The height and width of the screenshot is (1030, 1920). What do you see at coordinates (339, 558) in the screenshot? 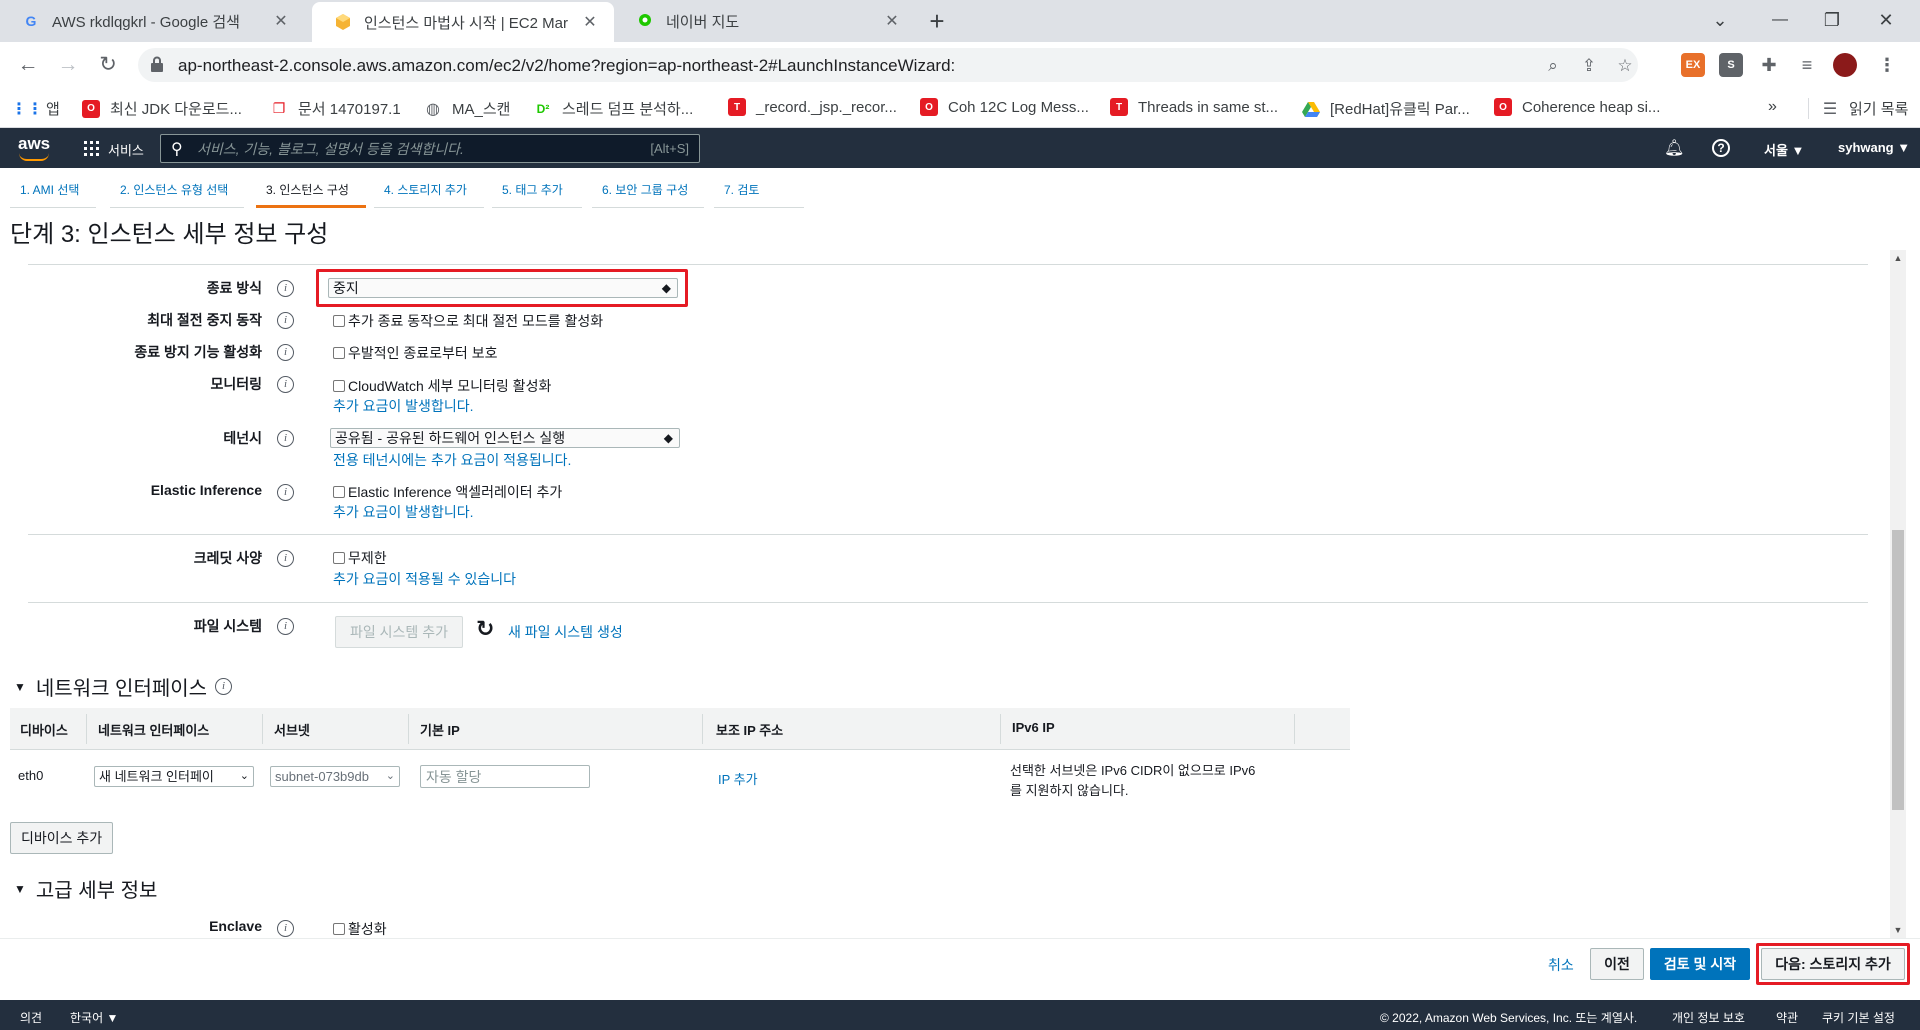
I see `unlimited-checkbox` at bounding box center [339, 558].